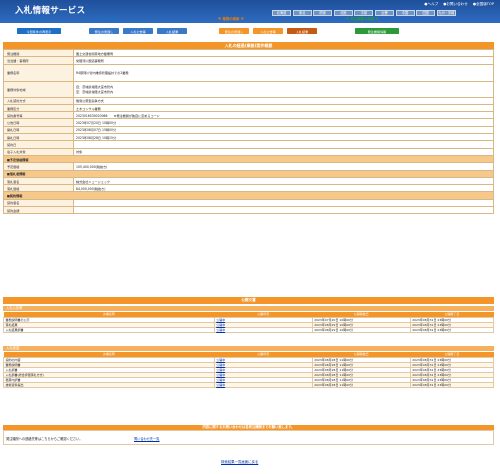  I want to click on detail-value: R4那珂川管内維持管理設計その2業務, so click(283, 72).